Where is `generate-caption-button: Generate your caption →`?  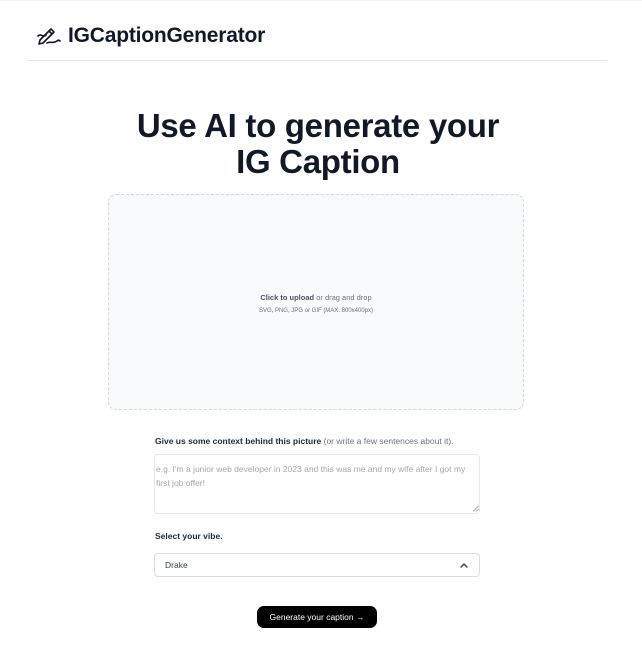
generate-caption-button: Generate your caption → is located at coordinates (317, 617).